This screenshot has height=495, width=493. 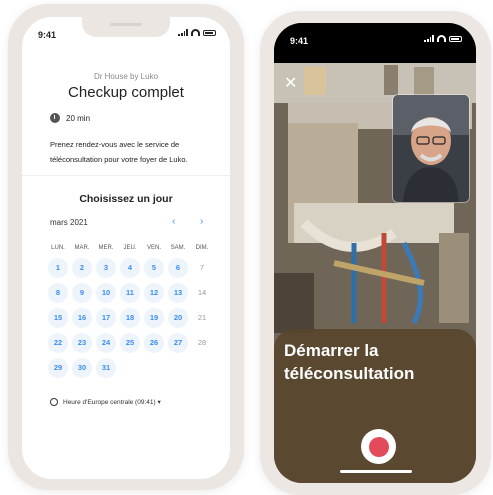 I want to click on record-button, so click(x=378, y=446).